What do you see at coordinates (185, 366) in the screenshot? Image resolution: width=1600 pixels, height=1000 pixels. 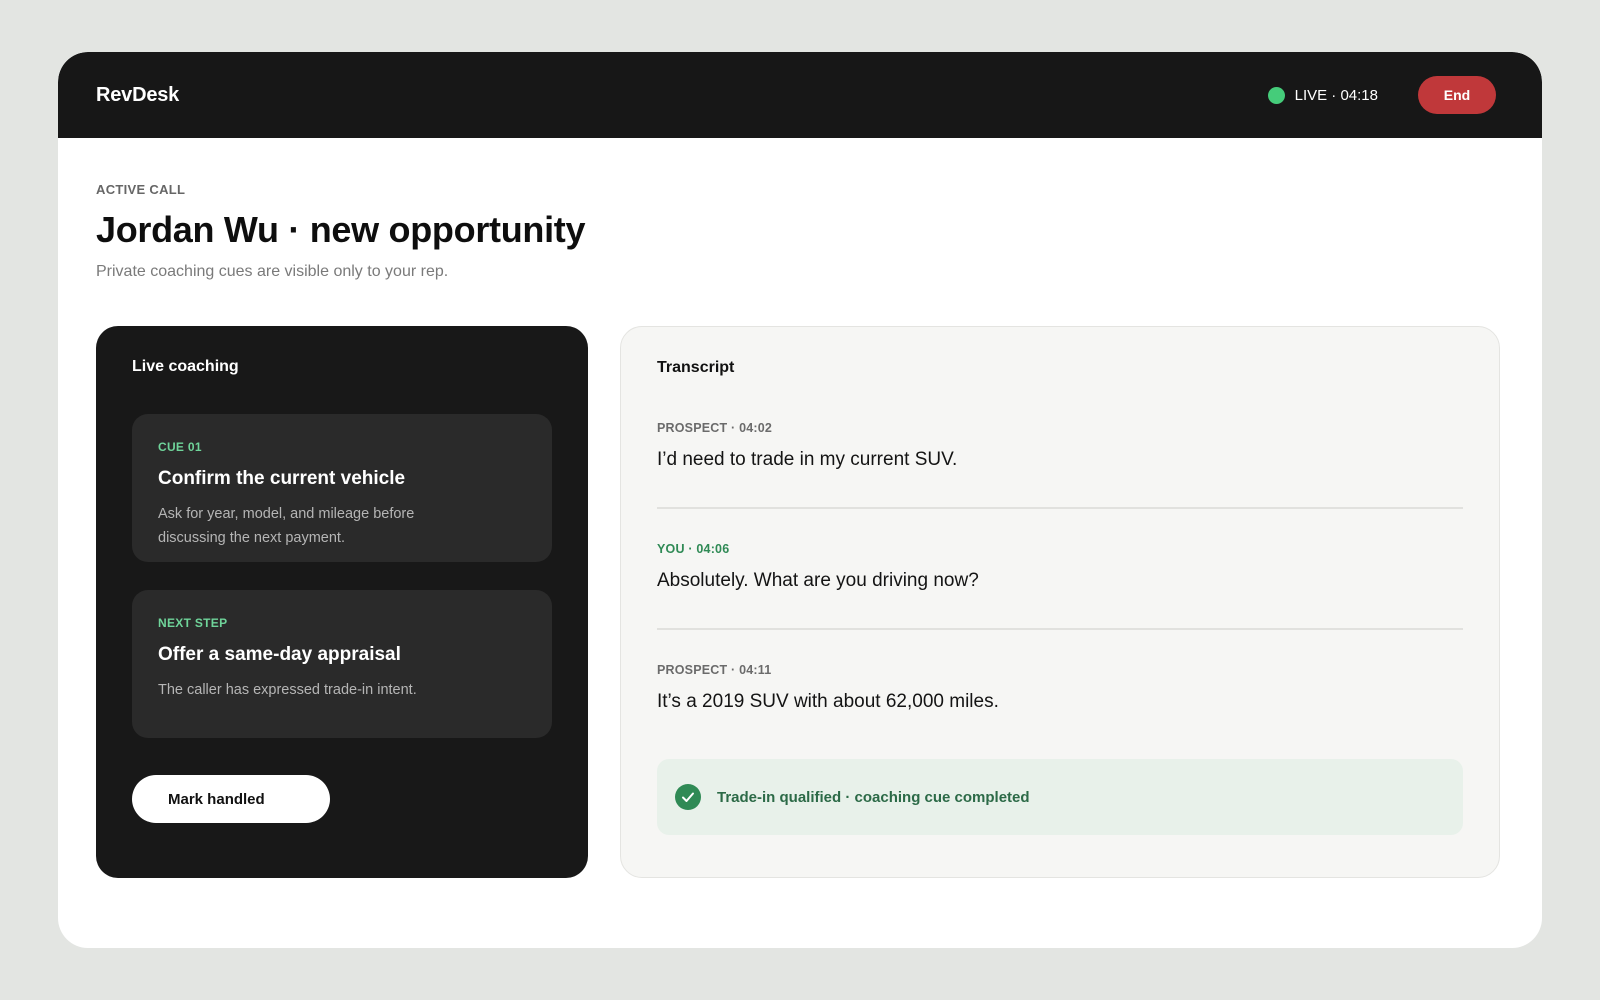 I see `coaching-panel-title: Live coaching` at bounding box center [185, 366].